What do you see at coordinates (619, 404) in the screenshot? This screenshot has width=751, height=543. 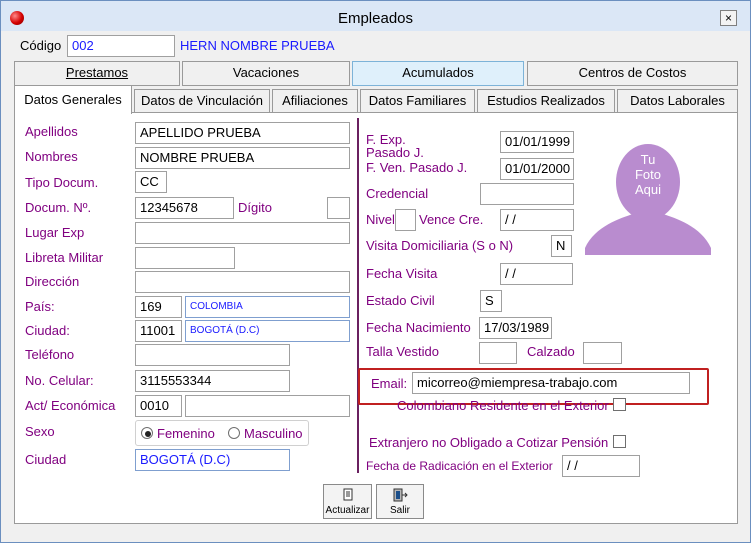 I see `colombiano-exterior-checkbox` at bounding box center [619, 404].